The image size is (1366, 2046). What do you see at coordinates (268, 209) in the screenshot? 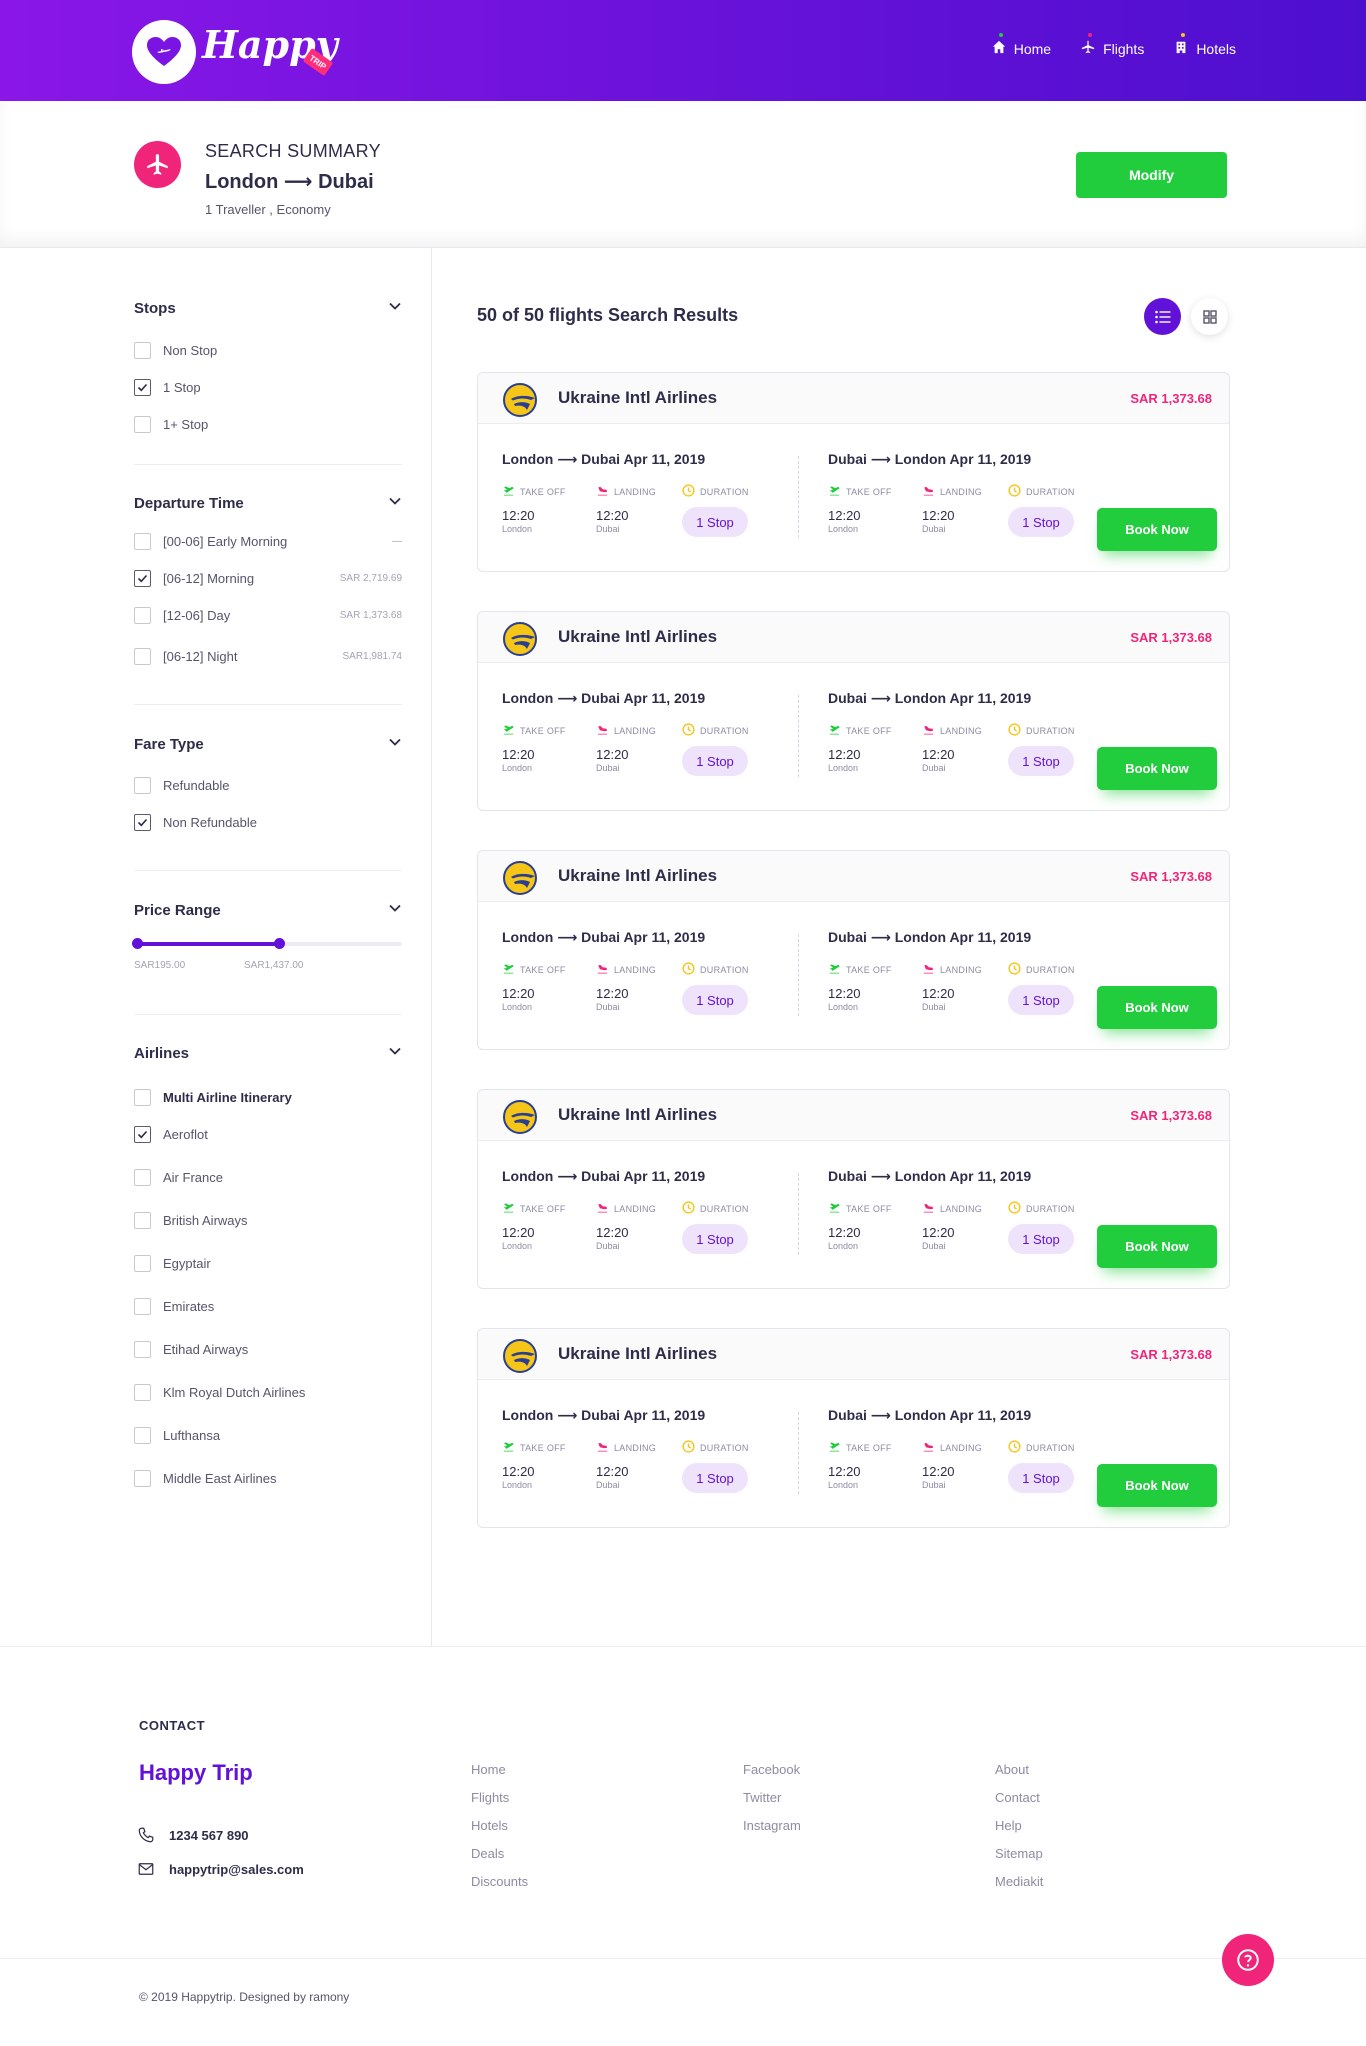
I see `summary-travellers: 1 Traveller , Economy` at bounding box center [268, 209].